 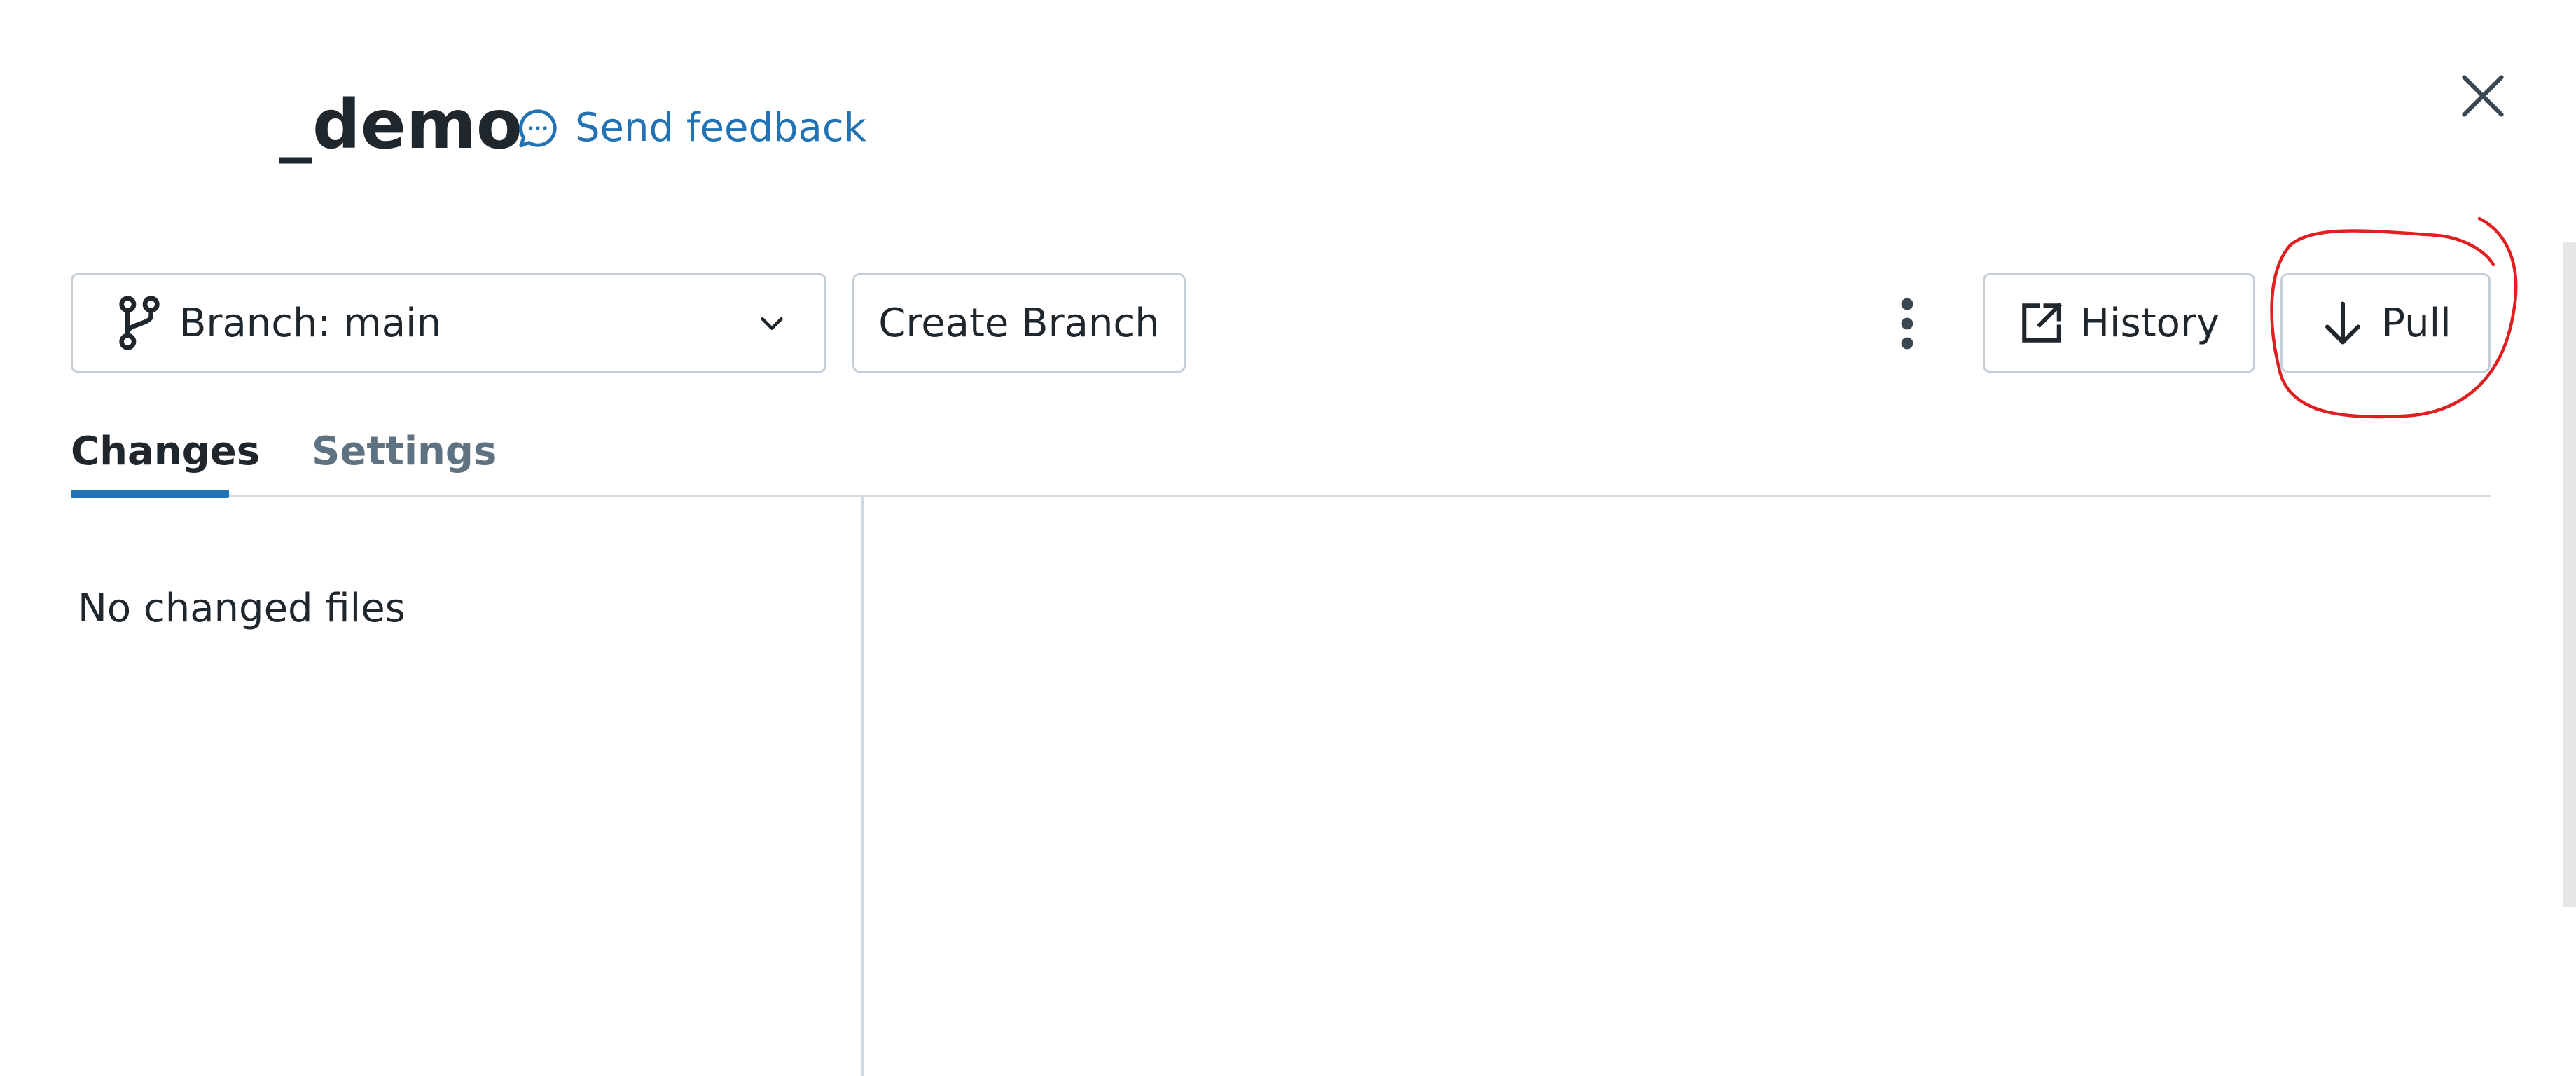 I want to click on external-link-icon, so click(x=2042, y=322).